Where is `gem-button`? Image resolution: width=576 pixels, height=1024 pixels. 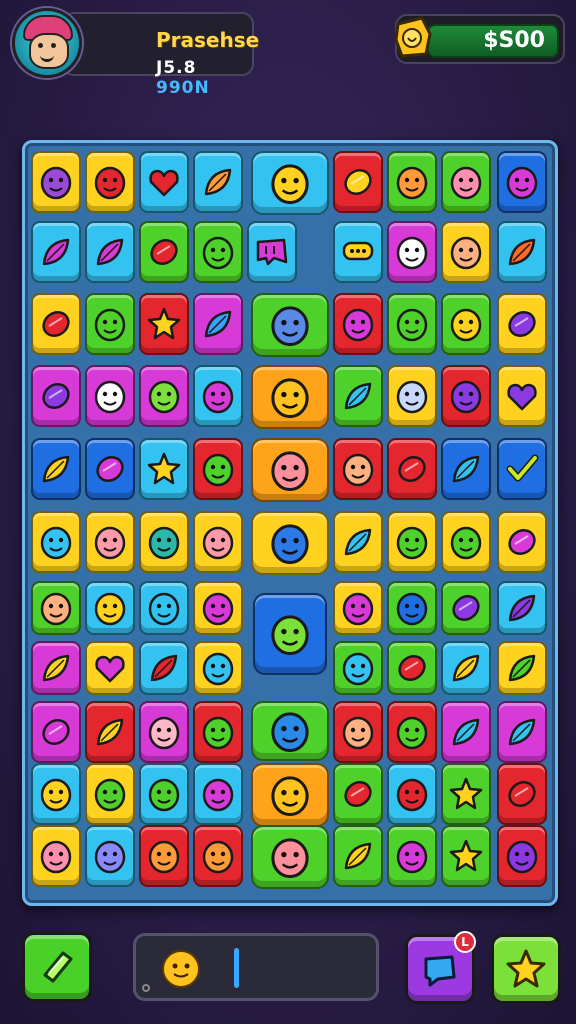
gem-button is located at coordinates (57, 967).